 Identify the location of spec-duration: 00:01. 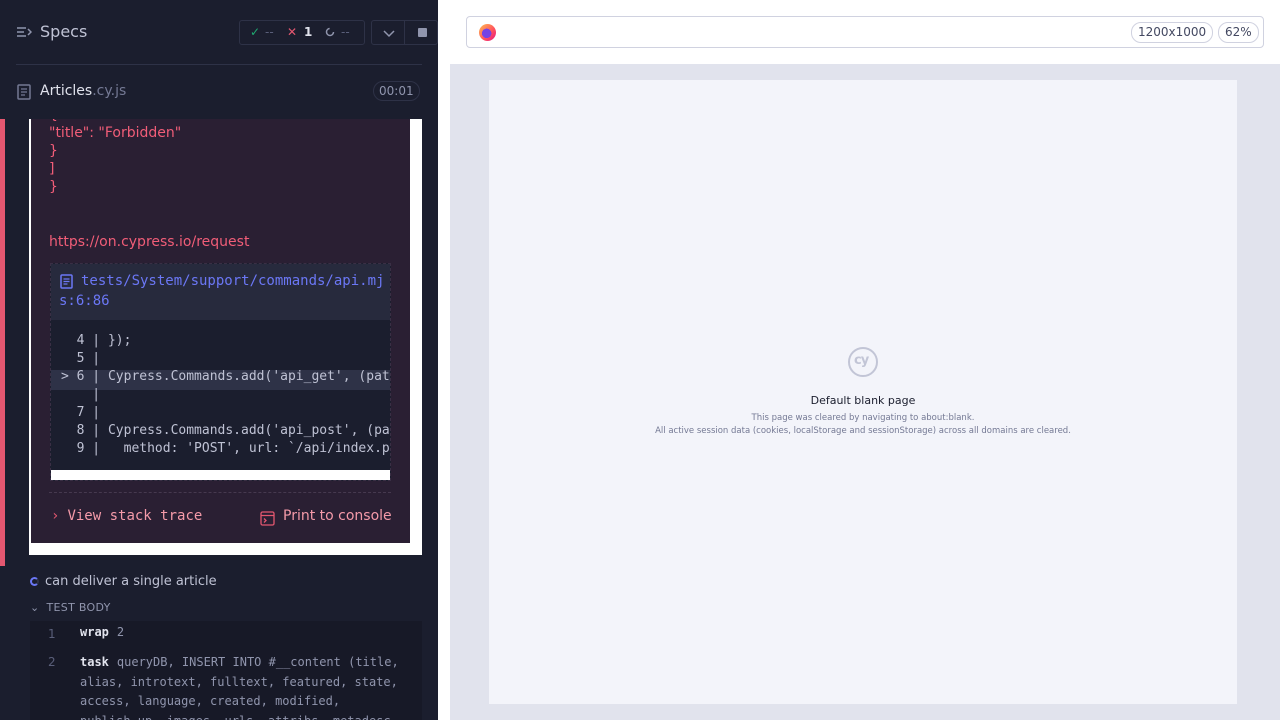
(396, 91).